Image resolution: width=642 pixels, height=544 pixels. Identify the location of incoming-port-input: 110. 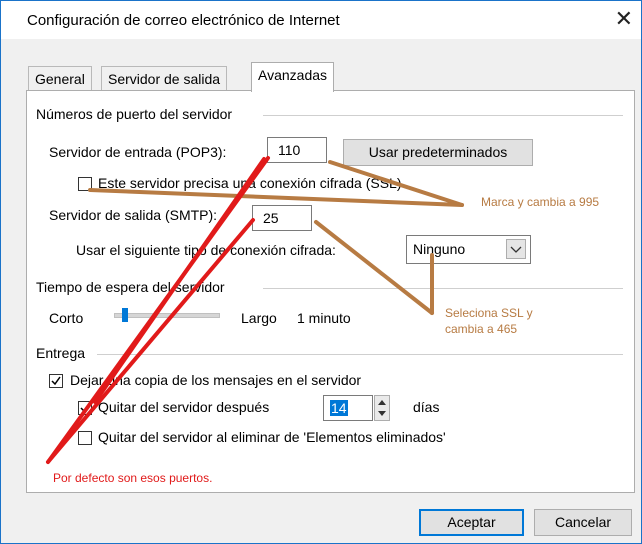
(297, 150).